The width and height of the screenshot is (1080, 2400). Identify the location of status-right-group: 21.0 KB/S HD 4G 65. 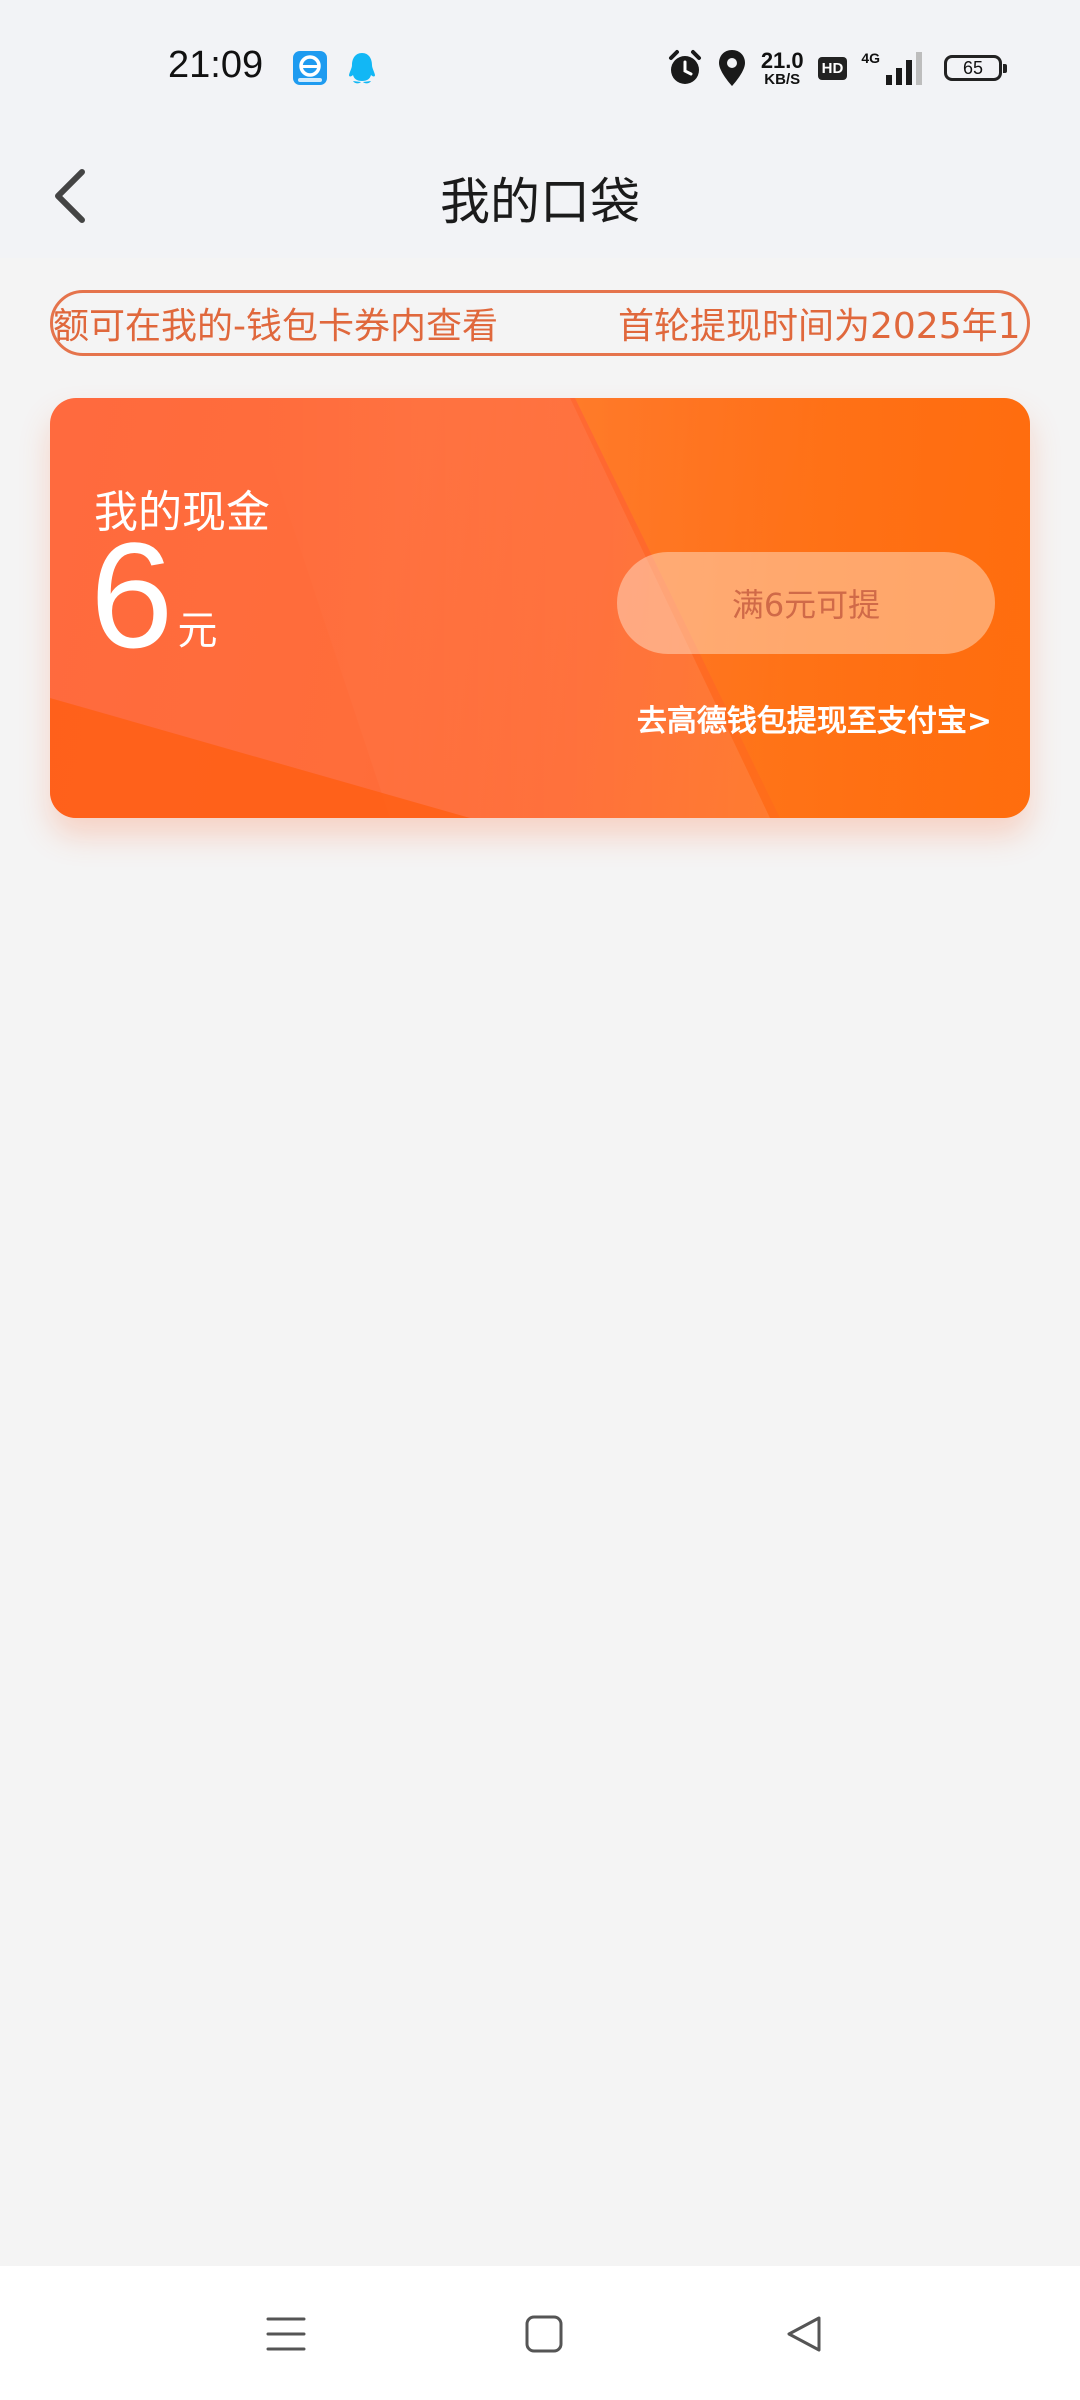
(837, 68).